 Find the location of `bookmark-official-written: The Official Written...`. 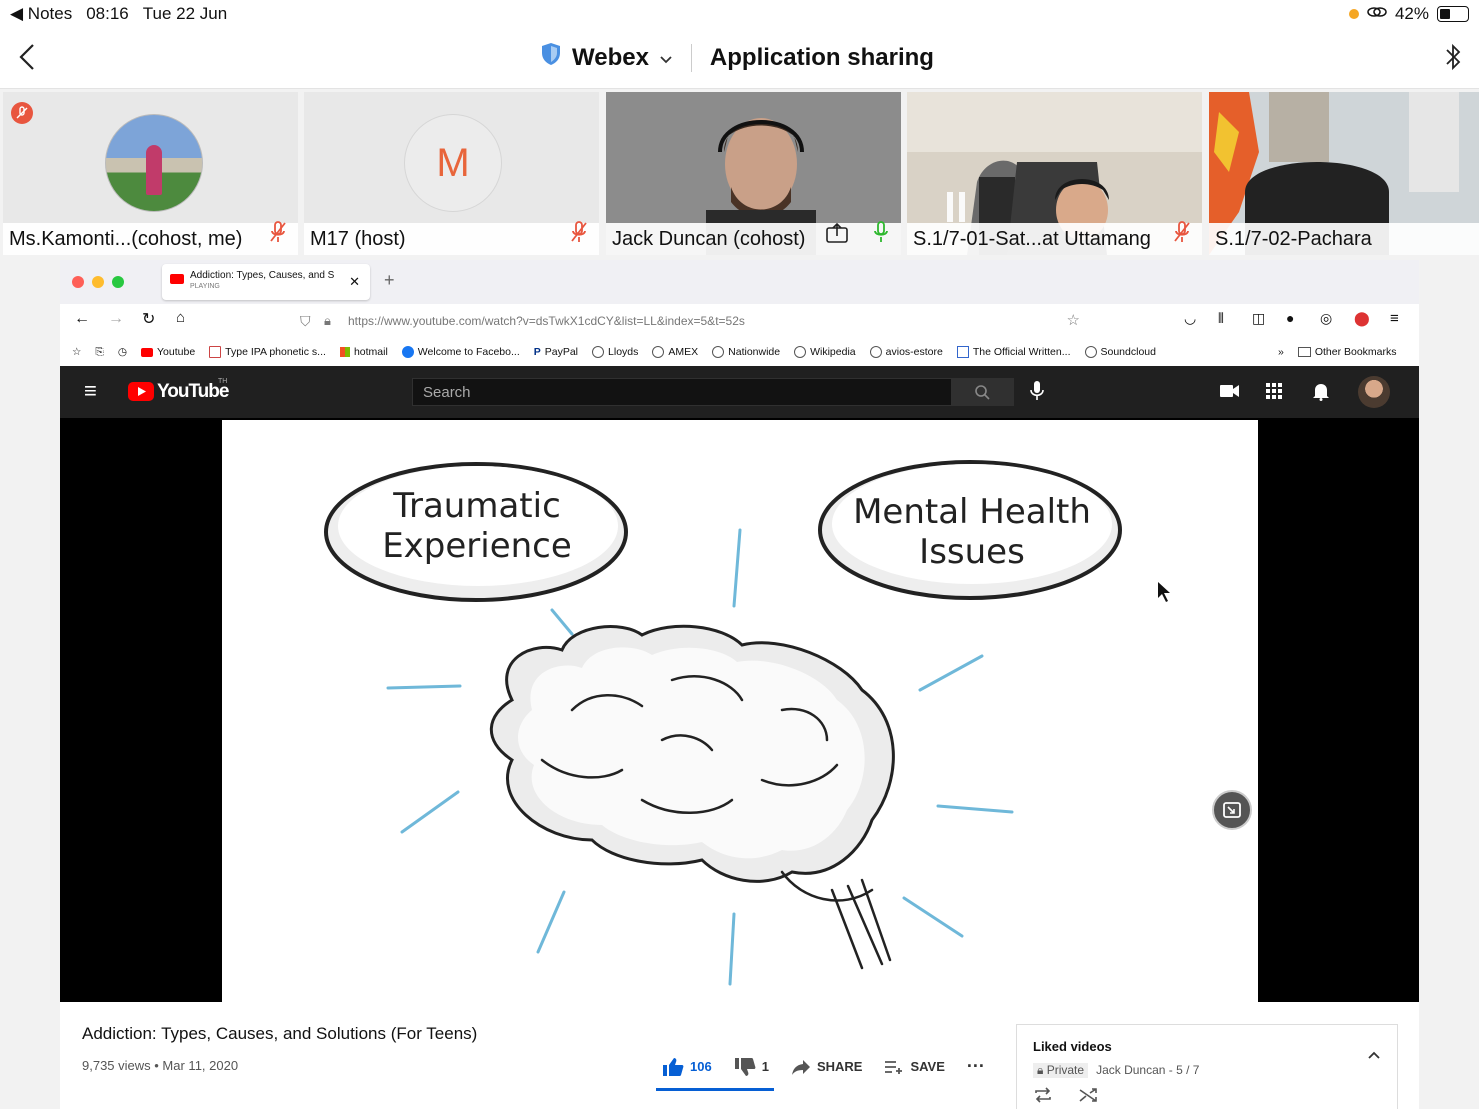

bookmark-official-written: The Official Written... is located at coordinates (1013, 352).